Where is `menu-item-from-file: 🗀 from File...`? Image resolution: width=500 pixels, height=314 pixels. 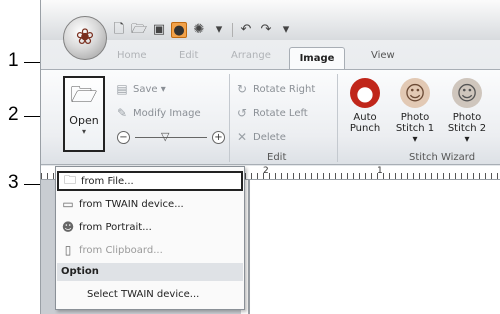
menu-item-from-file: 🗀 from File... is located at coordinates (150, 181).